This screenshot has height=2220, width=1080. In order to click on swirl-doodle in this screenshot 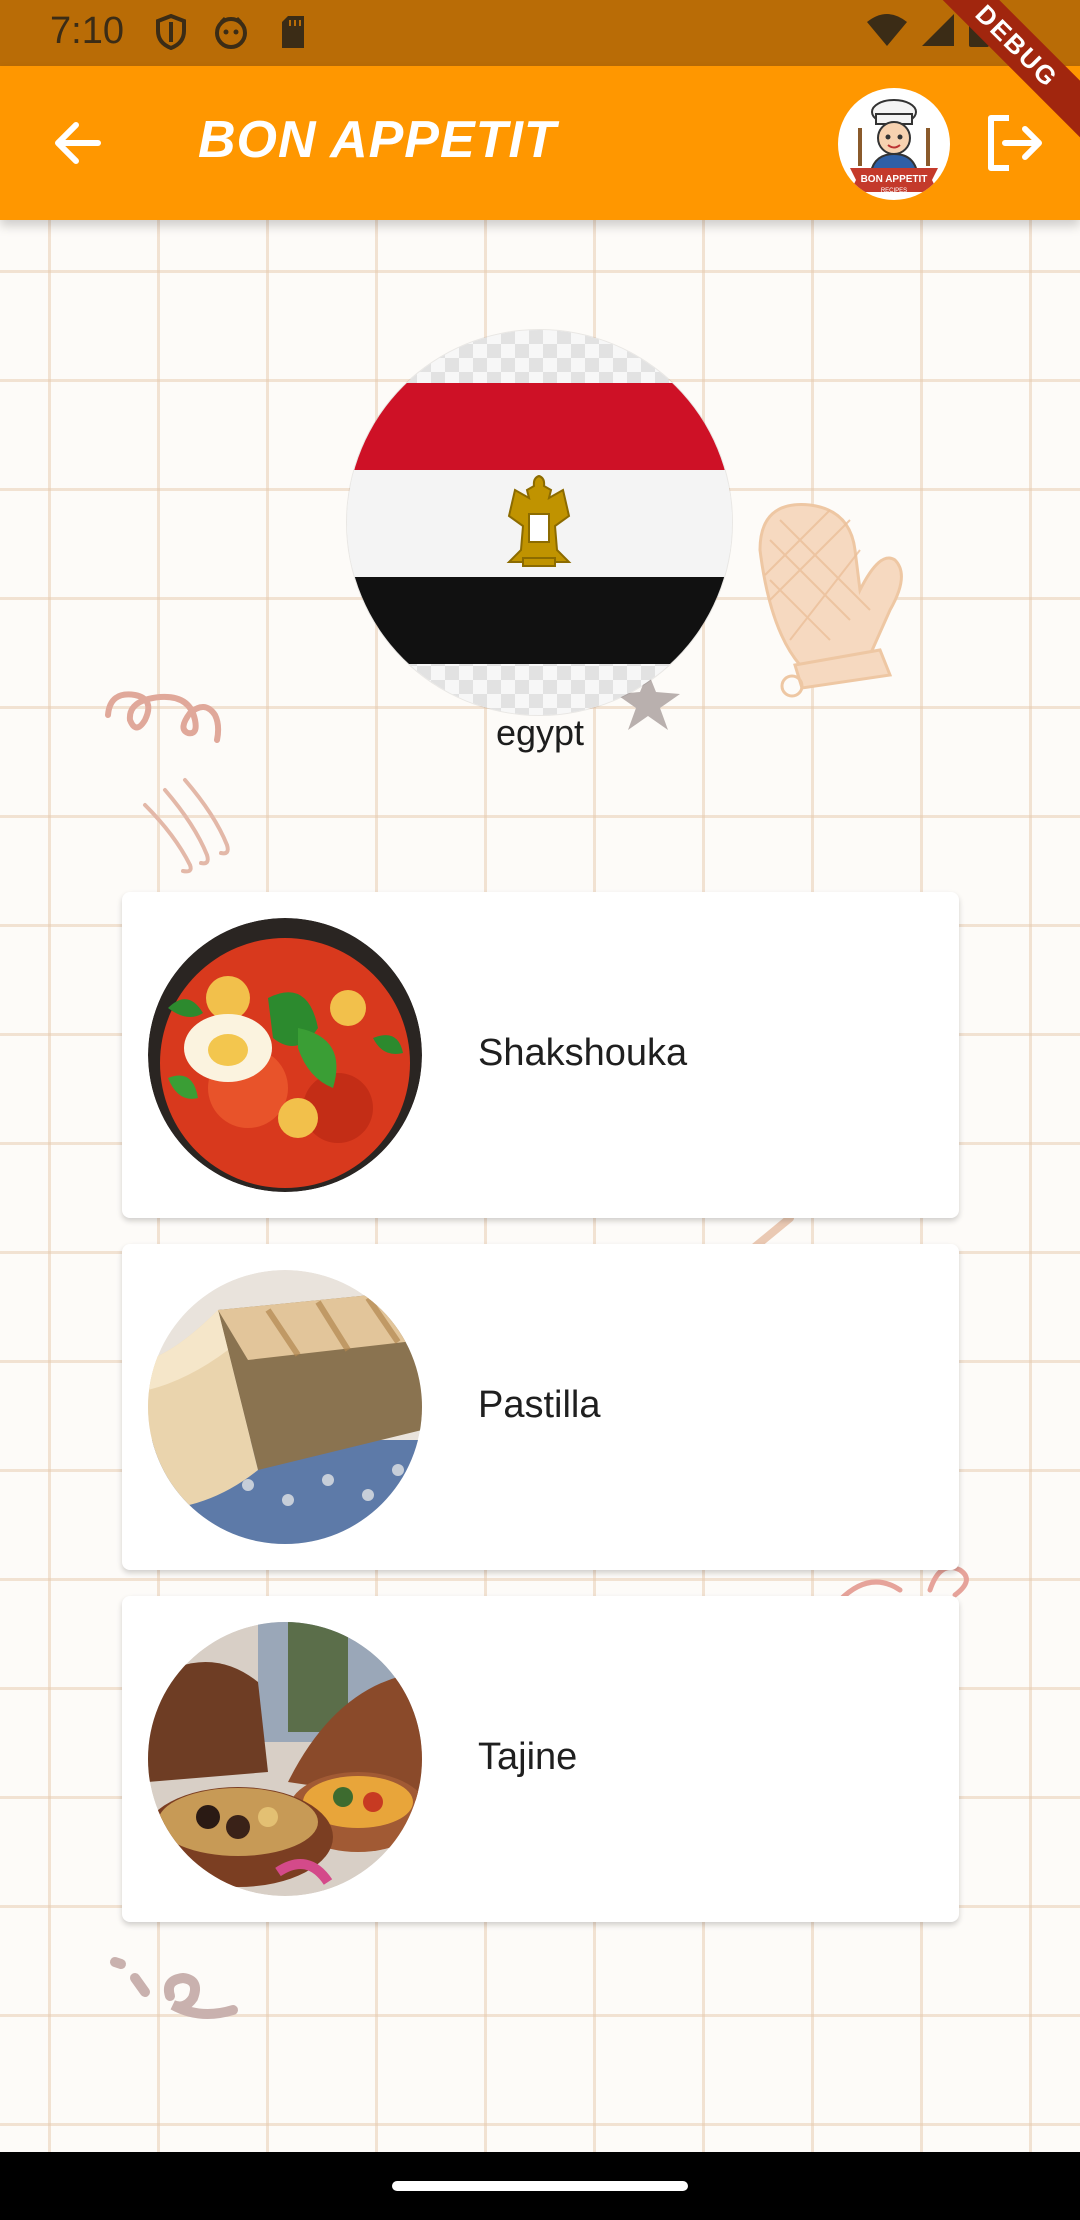, I will do `click(163, 717)`.